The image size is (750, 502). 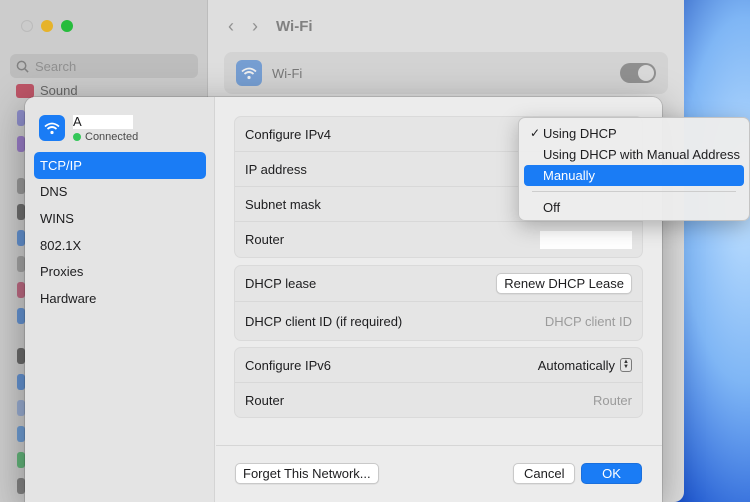 What do you see at coordinates (120, 192) in the screenshot?
I see `sidebar-item-dns: DNS` at bounding box center [120, 192].